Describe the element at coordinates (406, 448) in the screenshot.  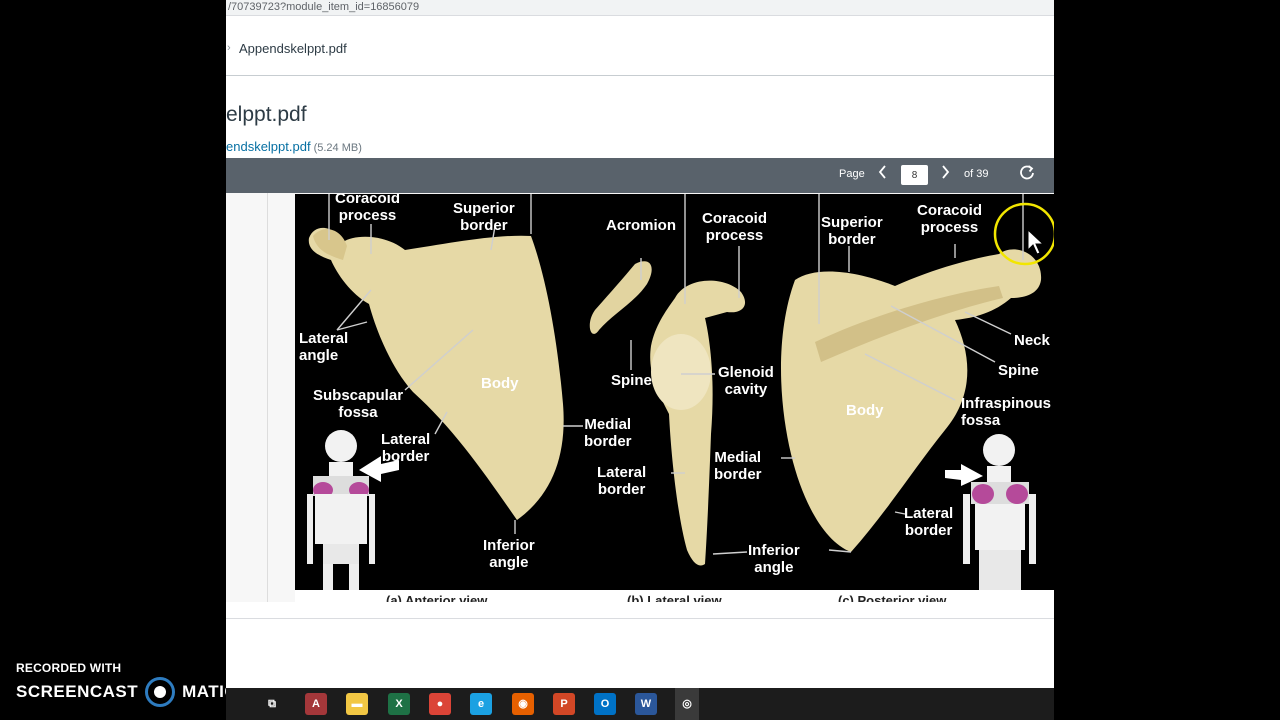
I see `label-anterior-lateral-border: Lateral border` at that location.